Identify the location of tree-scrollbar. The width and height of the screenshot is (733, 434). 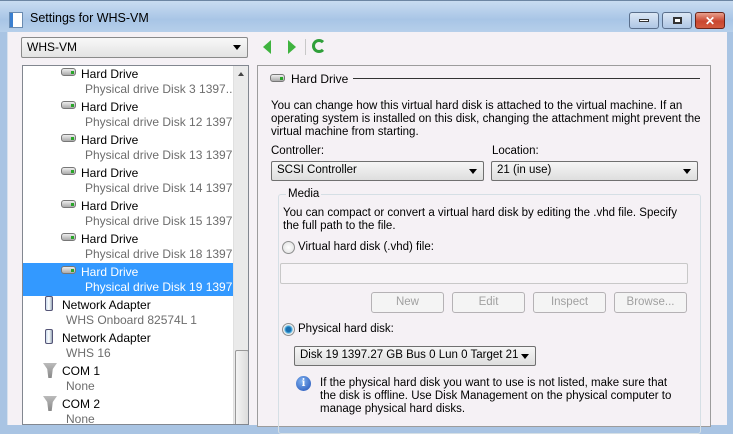
(240, 245).